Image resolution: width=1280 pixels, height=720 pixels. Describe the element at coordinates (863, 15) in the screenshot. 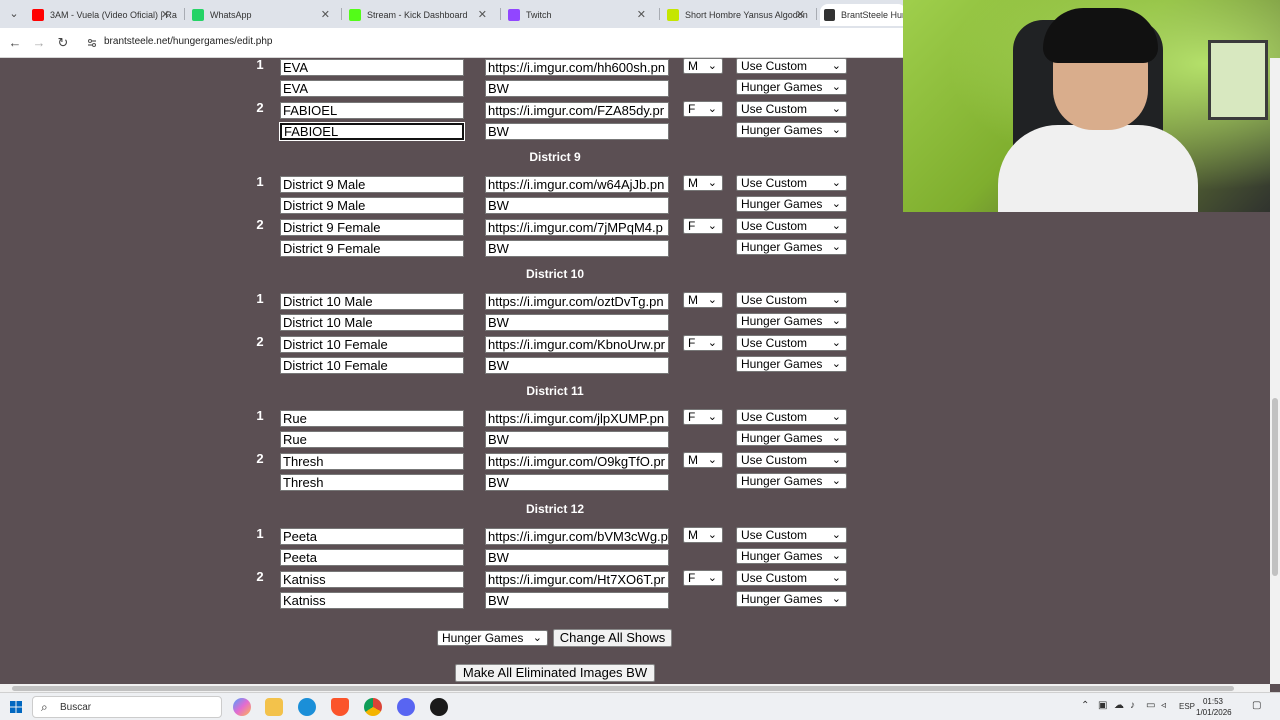

I see `browser-tab: BrantSteele Hung` at that location.